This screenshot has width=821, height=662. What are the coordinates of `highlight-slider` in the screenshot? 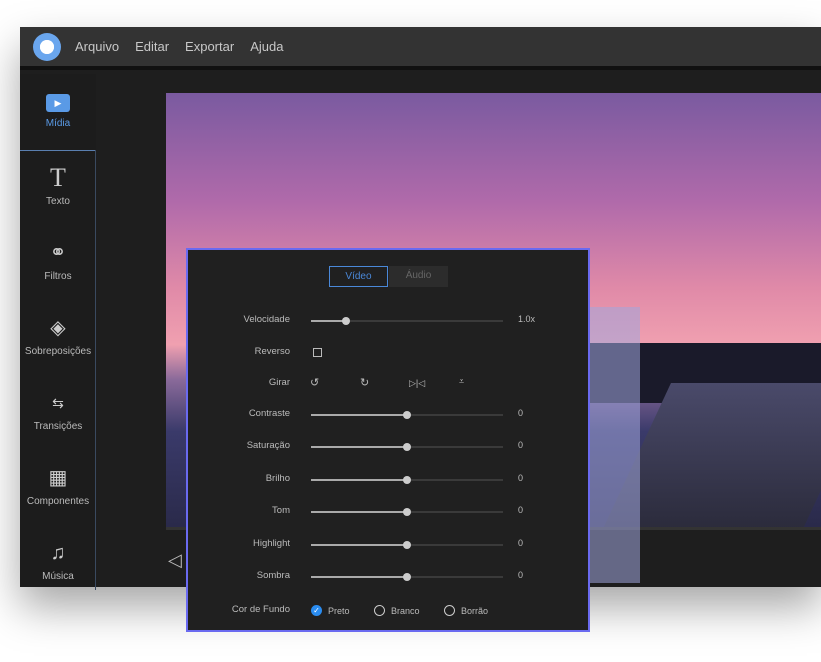 It's located at (407, 544).